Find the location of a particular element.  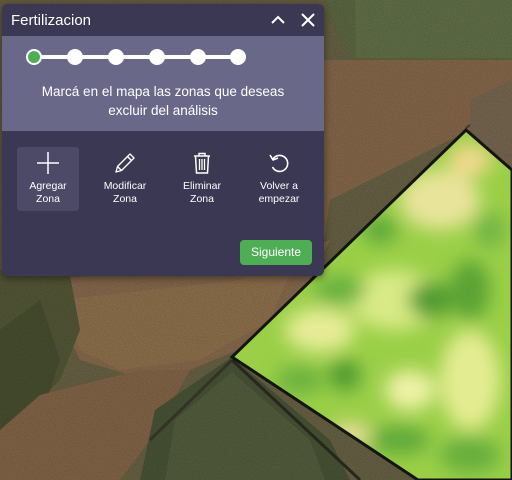

next-button: Siguiente is located at coordinates (276, 252).